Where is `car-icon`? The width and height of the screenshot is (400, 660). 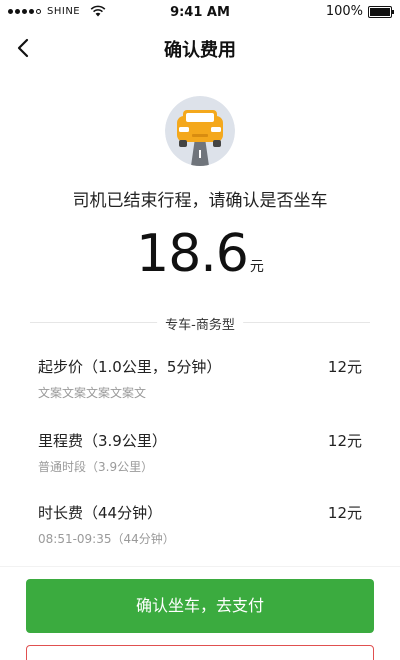 car-icon is located at coordinates (200, 131).